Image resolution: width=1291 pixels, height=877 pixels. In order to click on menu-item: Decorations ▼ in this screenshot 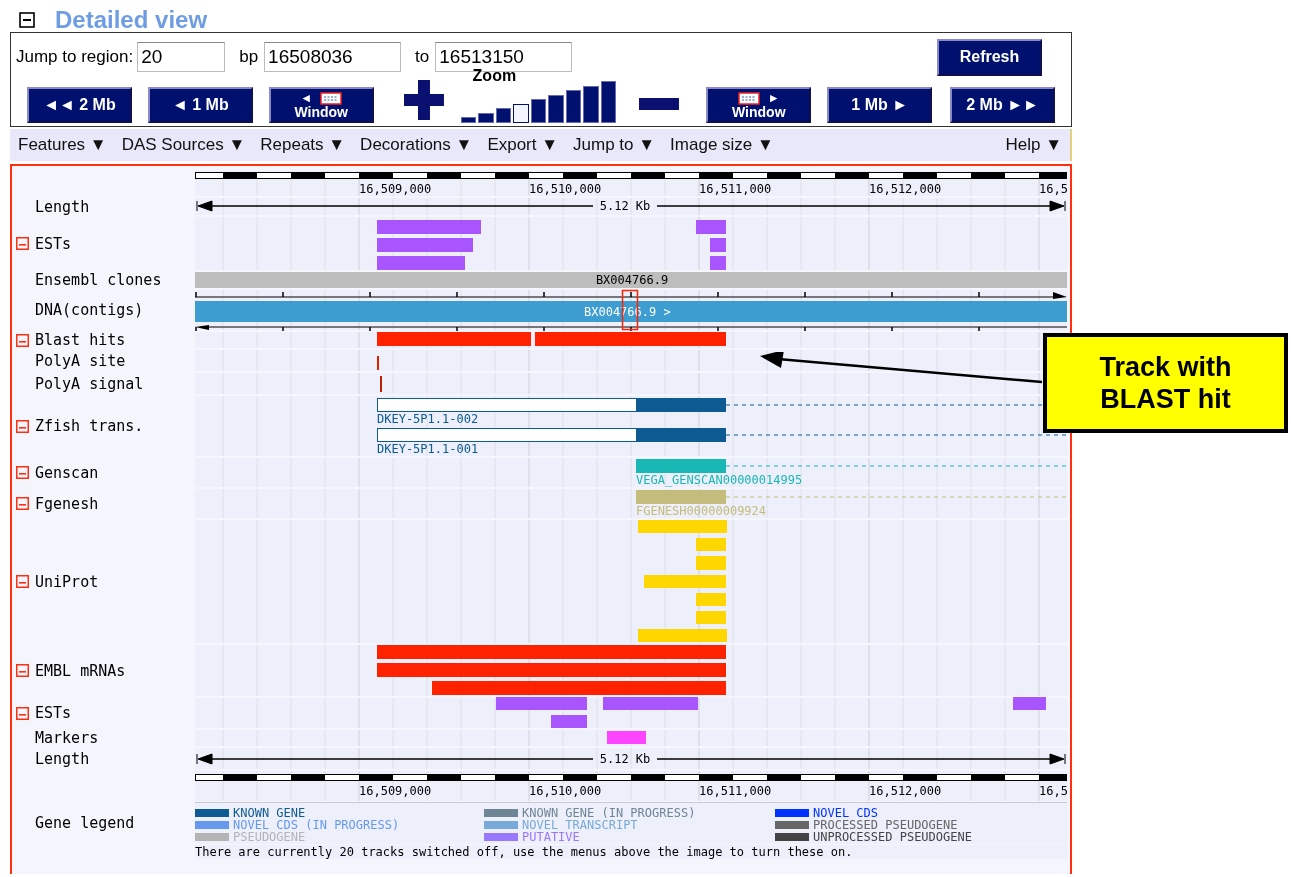, I will do `click(416, 145)`.